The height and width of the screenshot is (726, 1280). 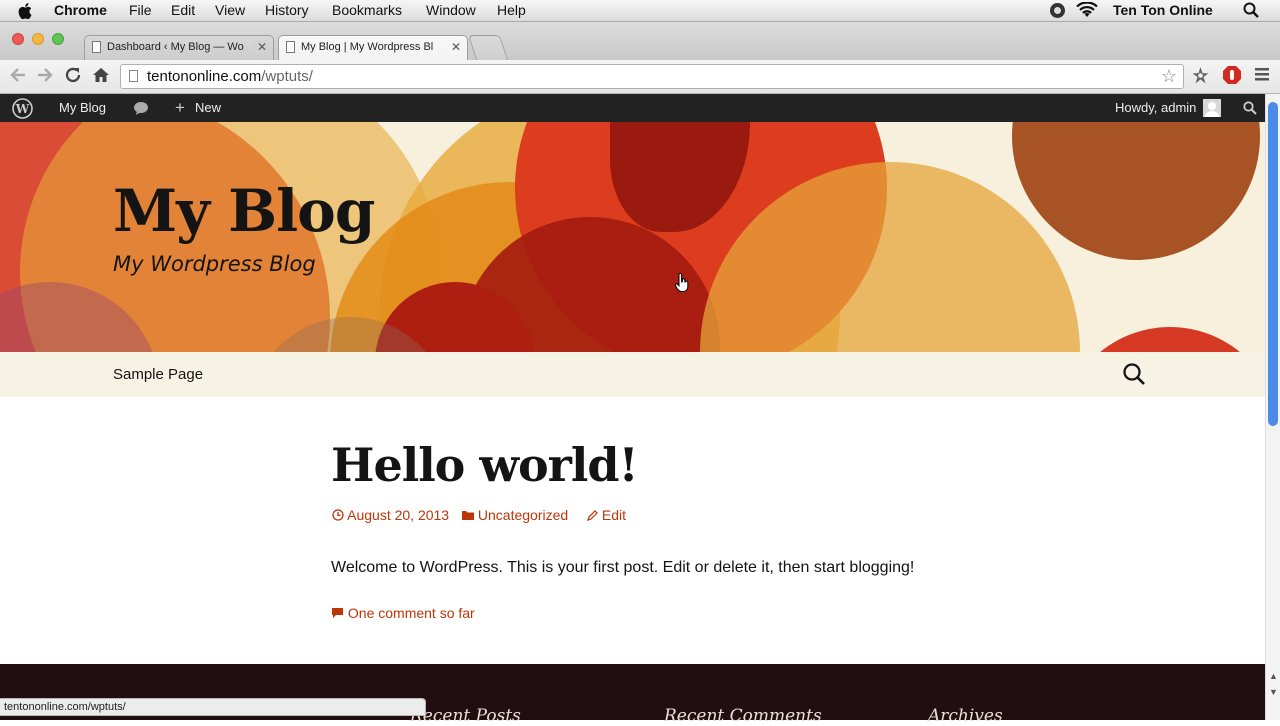 I want to click on menu-history: History, so click(x=287, y=10).